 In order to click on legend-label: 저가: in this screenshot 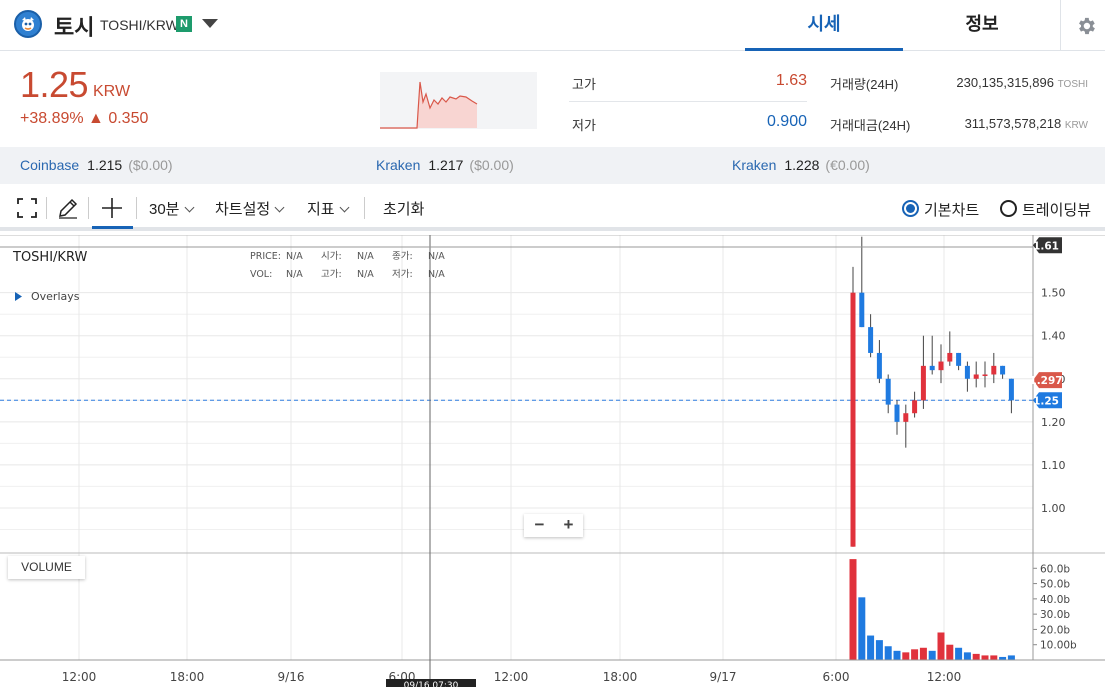, I will do `click(402, 274)`.